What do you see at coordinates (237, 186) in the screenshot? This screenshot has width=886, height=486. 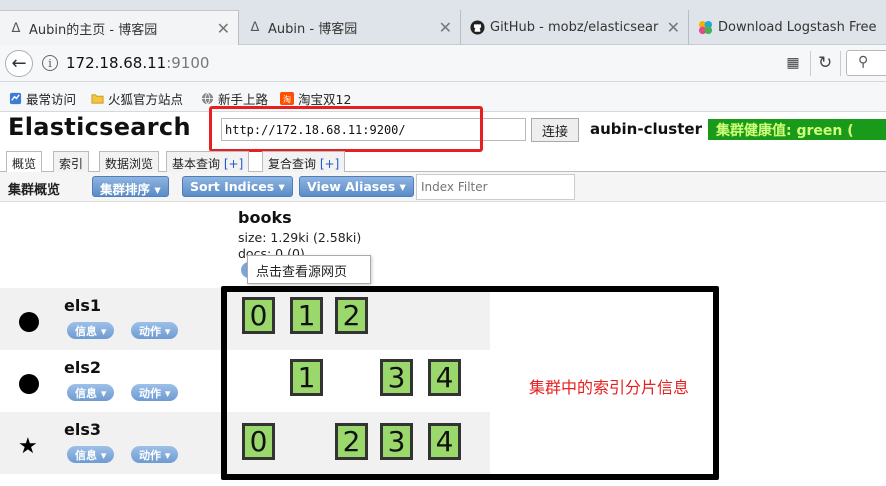 I see `sort-indices-button: Sort Indices ▾` at bounding box center [237, 186].